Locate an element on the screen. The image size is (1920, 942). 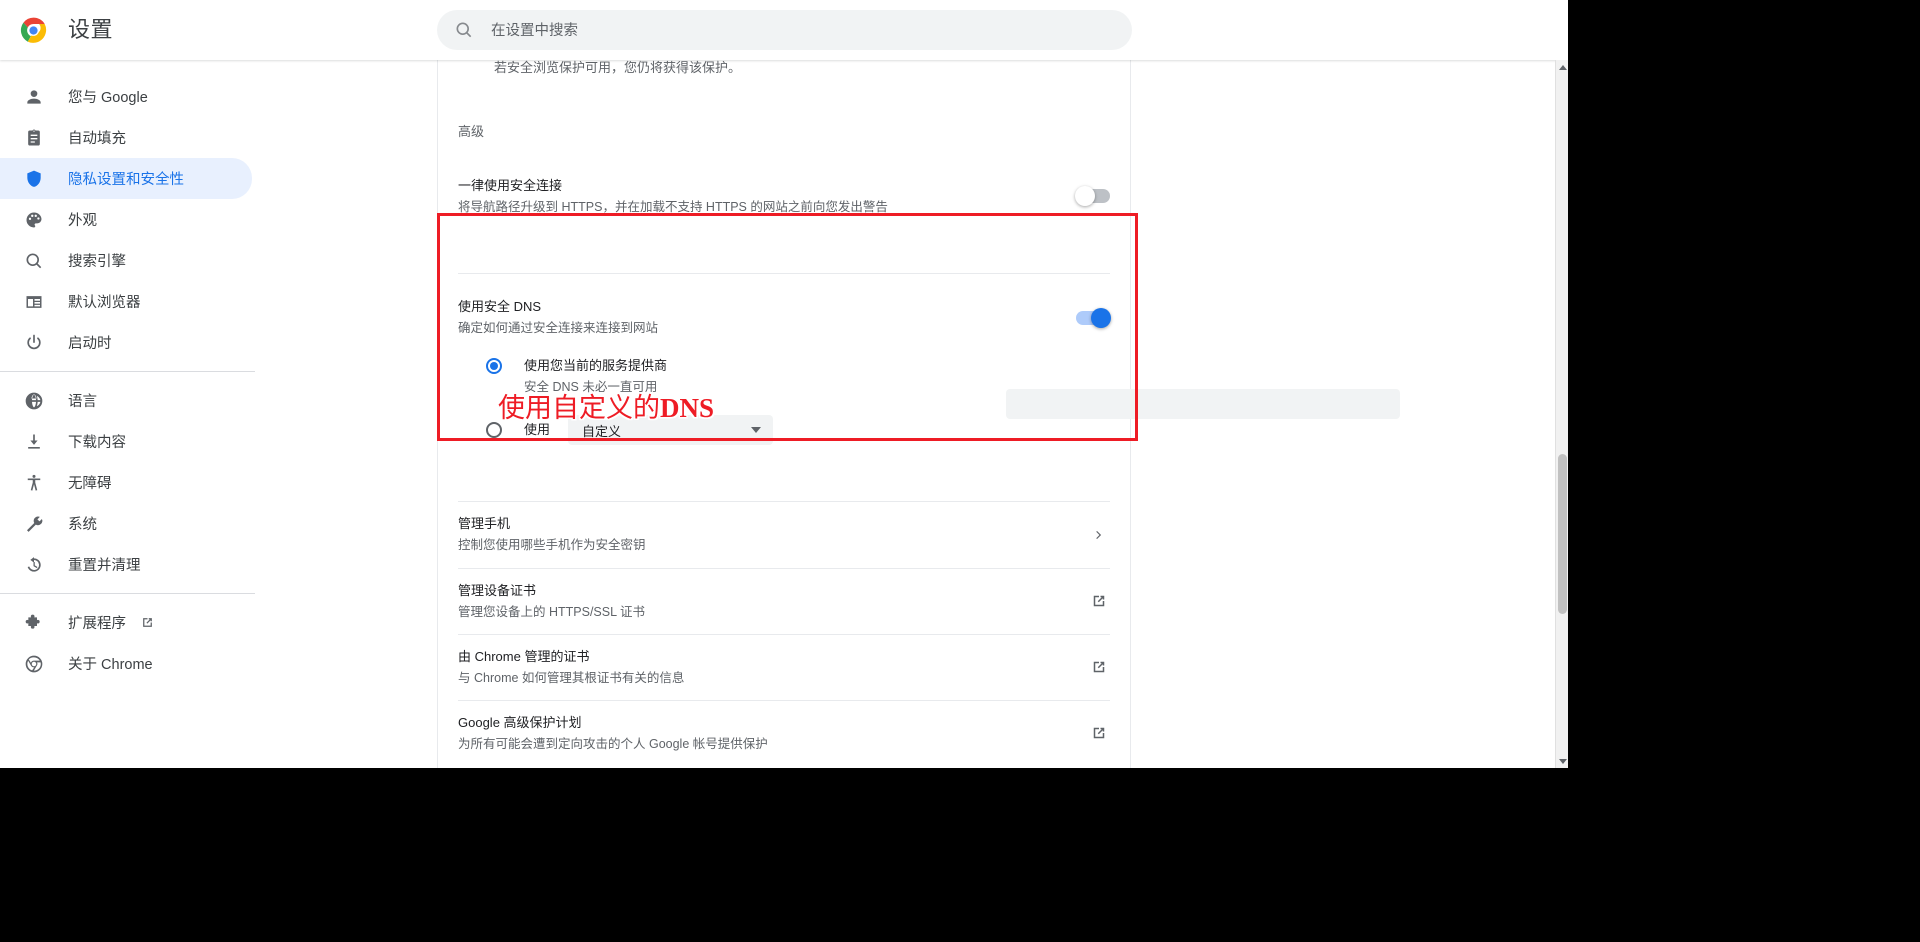
chevron-down-icon is located at coordinates (756, 430).